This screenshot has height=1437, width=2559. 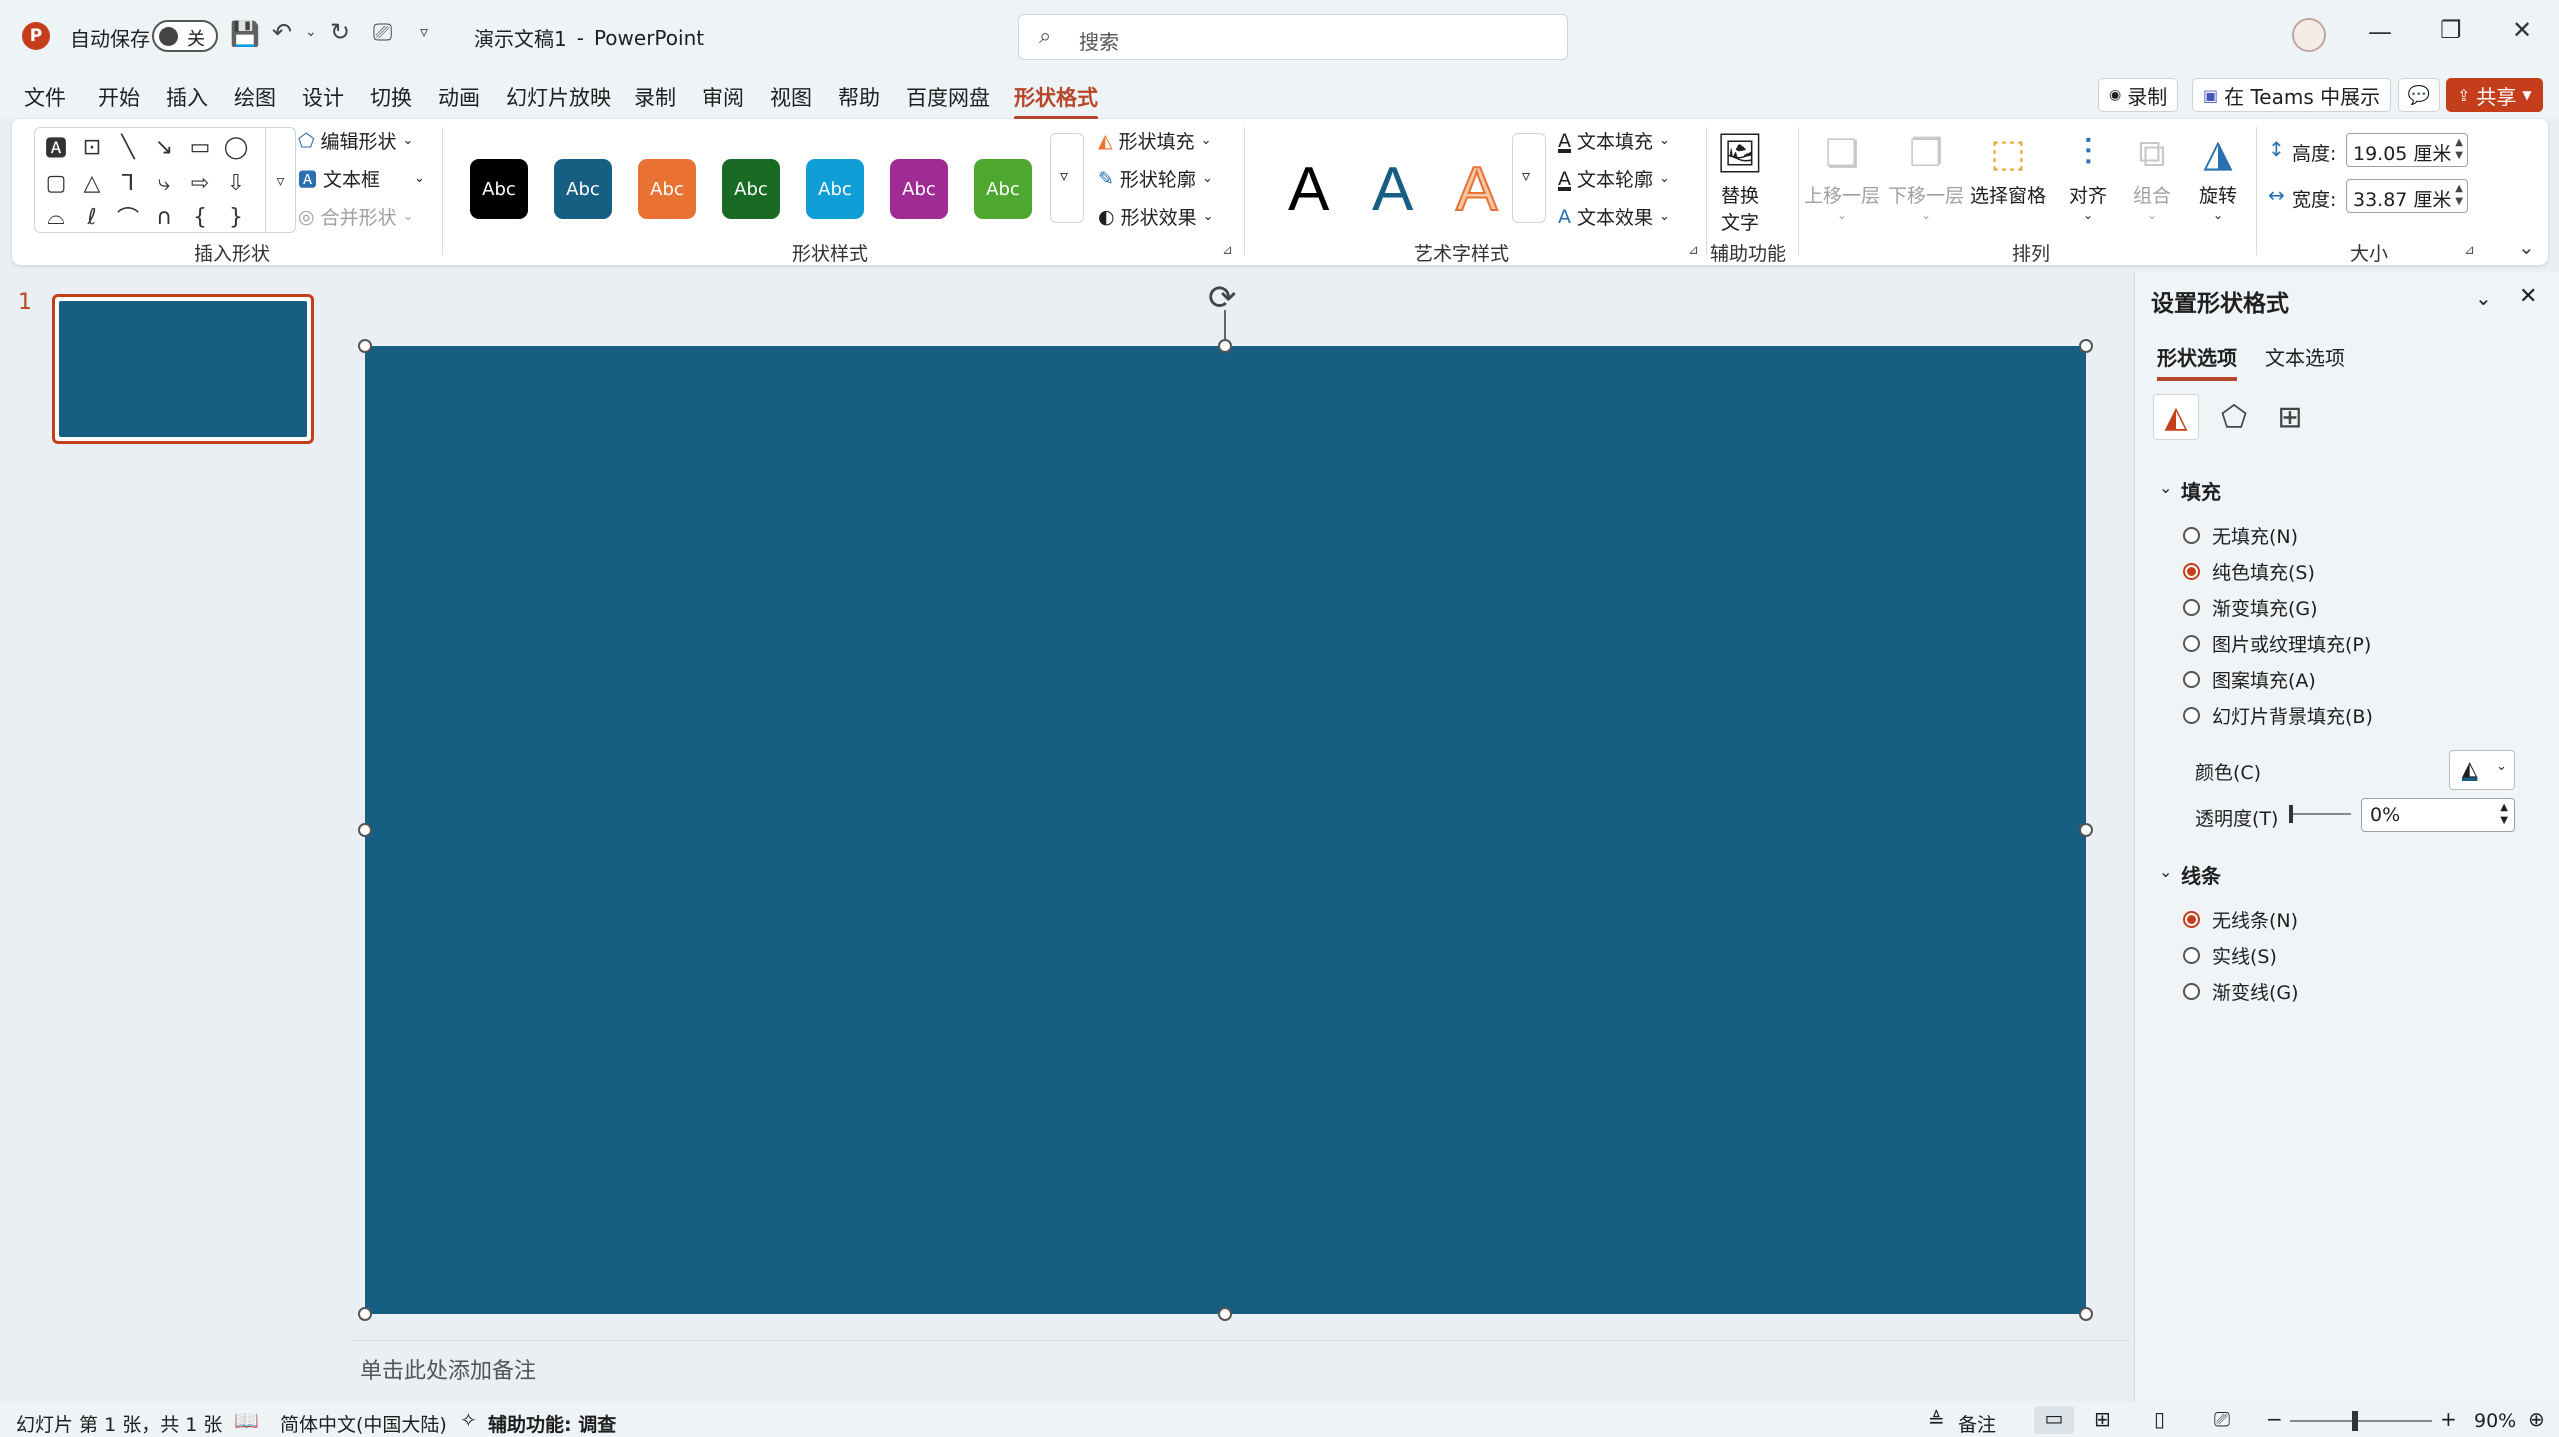 What do you see at coordinates (667, 189) in the screenshot?
I see `shape-style-orange: Abc` at bounding box center [667, 189].